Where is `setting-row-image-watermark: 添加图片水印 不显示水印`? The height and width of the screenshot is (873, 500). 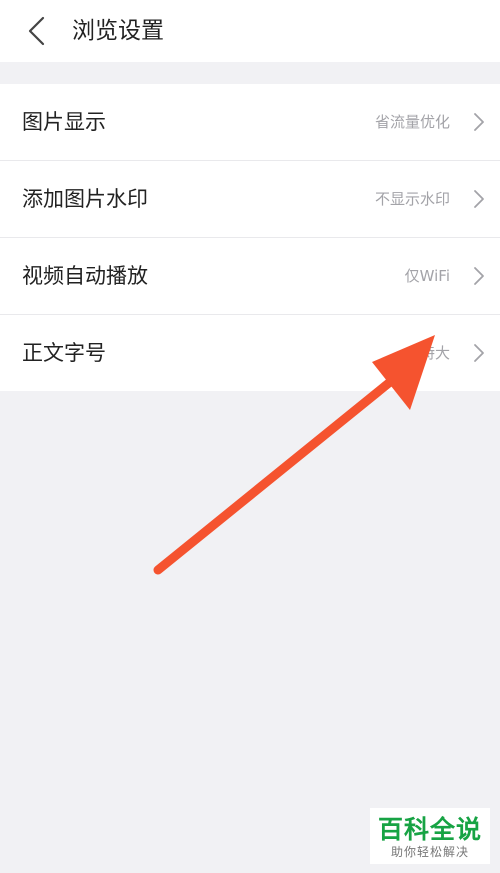 setting-row-image-watermark: 添加图片水印 不显示水印 is located at coordinates (250, 199).